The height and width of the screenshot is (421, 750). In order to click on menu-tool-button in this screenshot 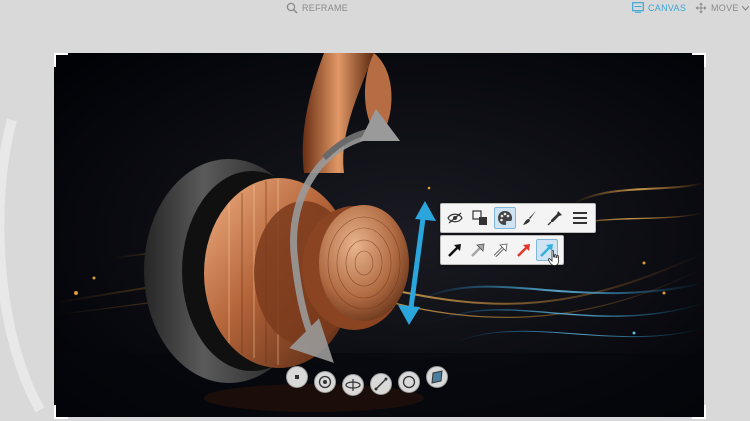, I will do `click(580, 218)`.